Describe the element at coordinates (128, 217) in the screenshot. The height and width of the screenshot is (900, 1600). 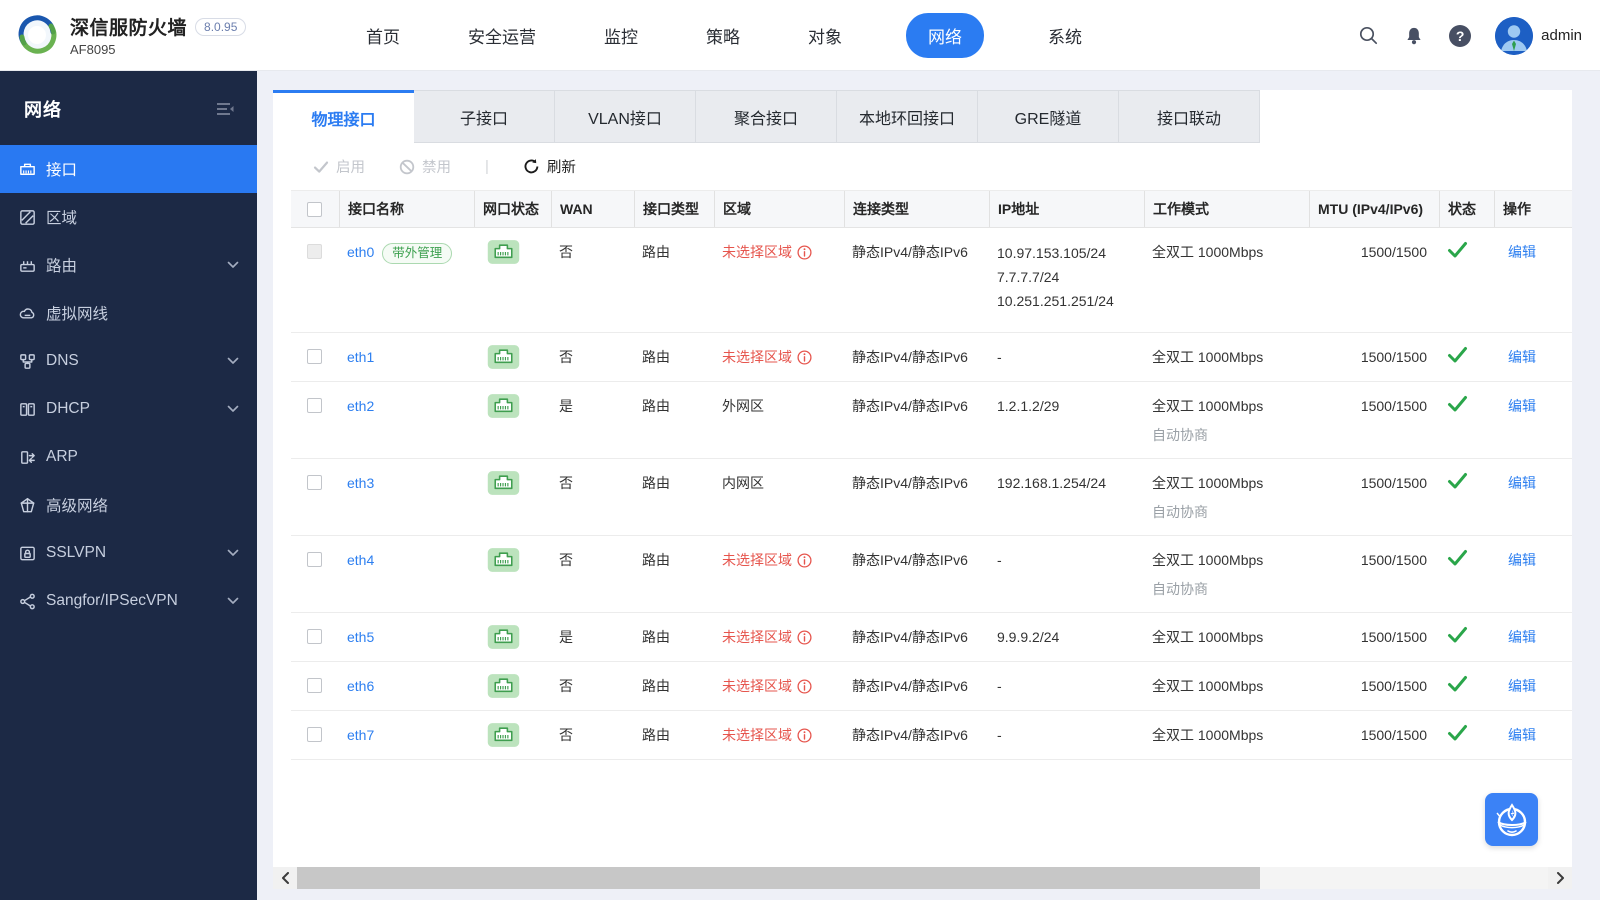
I see `sidebar-item-区域: 区域` at that location.